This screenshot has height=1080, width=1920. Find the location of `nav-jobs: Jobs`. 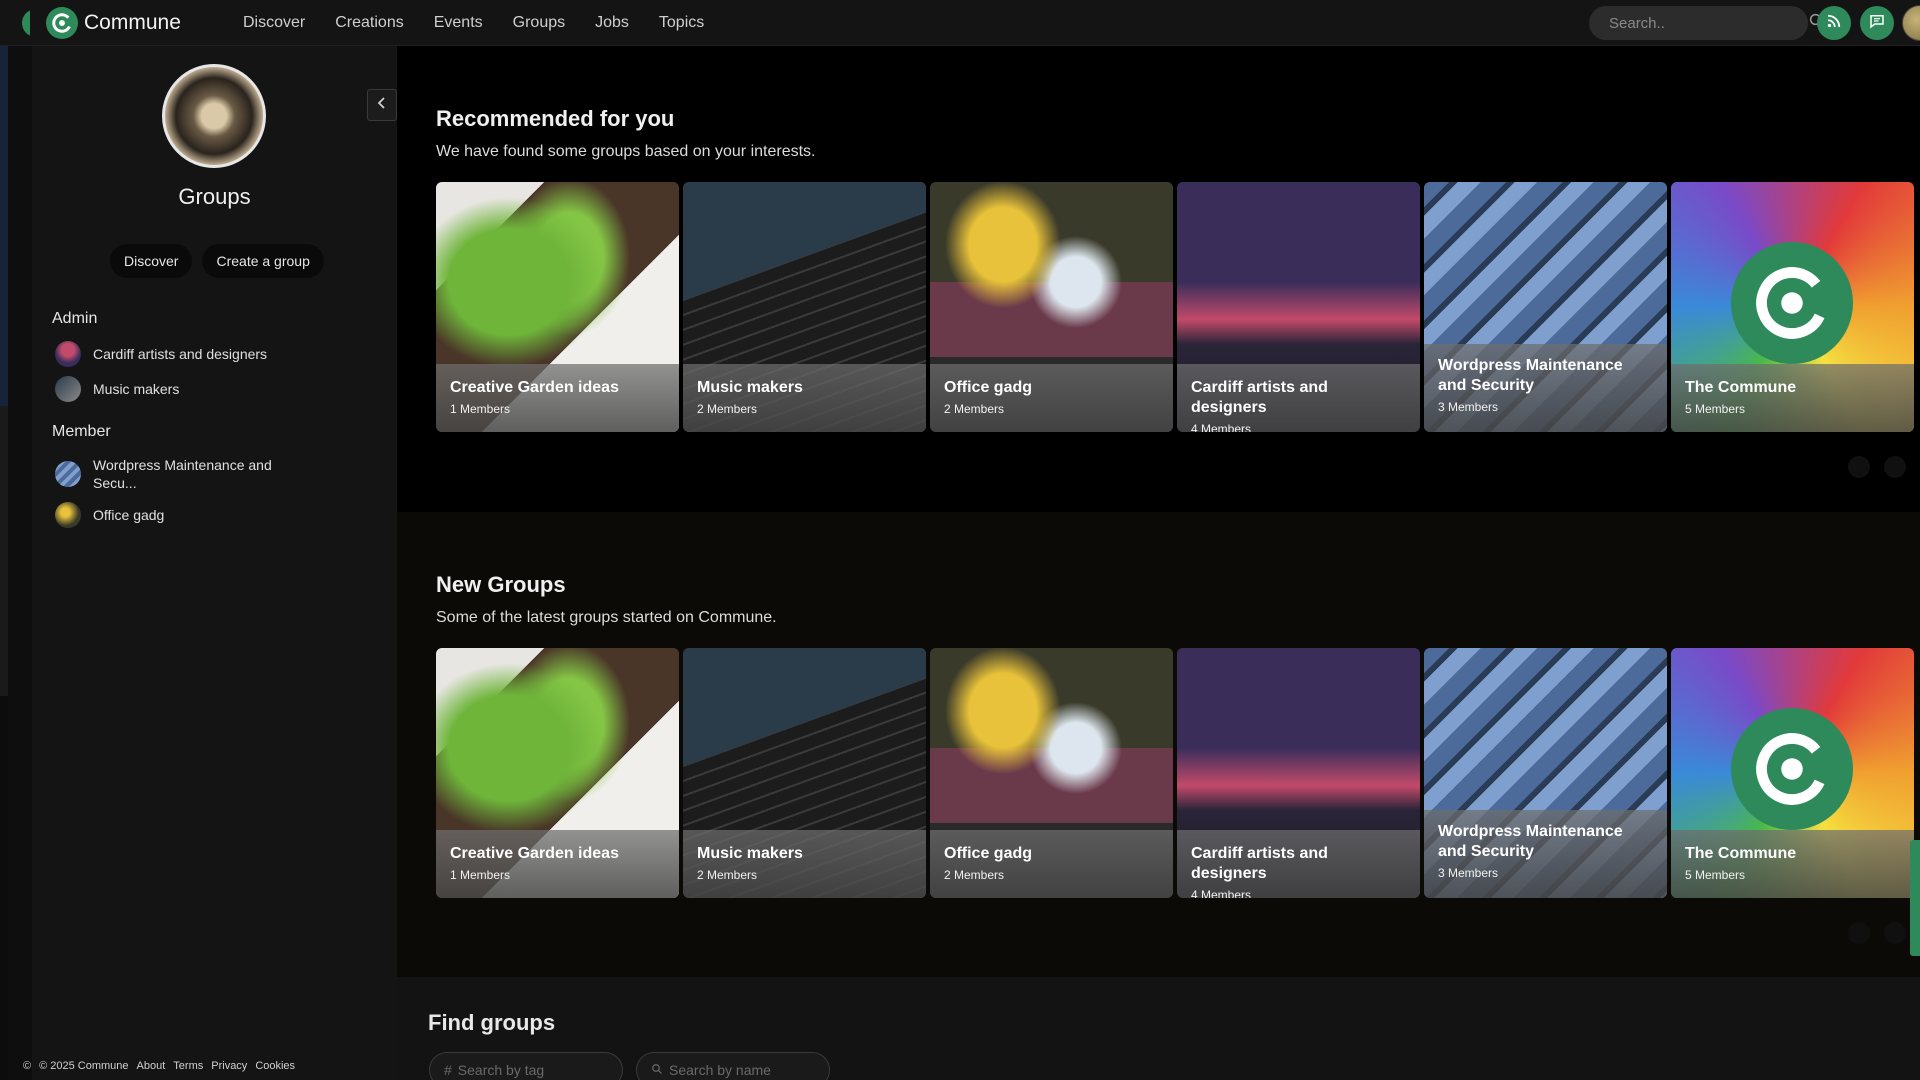

nav-jobs: Jobs is located at coordinates (612, 23).